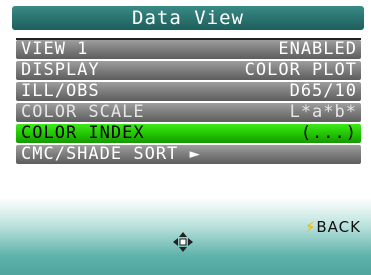 This screenshot has width=371, height=275. Describe the element at coordinates (83, 112) in the screenshot. I see `menu-item-label: COLOR SCALE` at that location.